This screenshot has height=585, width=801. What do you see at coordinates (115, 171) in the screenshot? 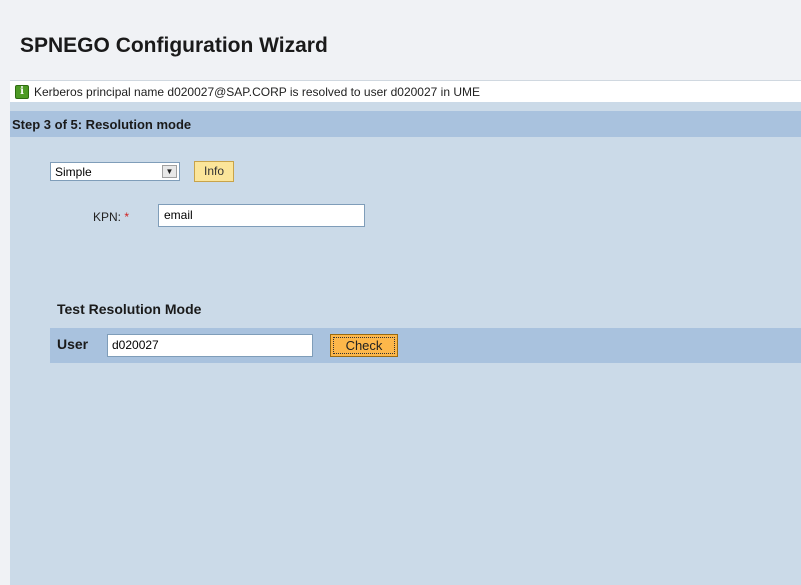
I see `resolution-mode-select: Simple ▼` at bounding box center [115, 171].